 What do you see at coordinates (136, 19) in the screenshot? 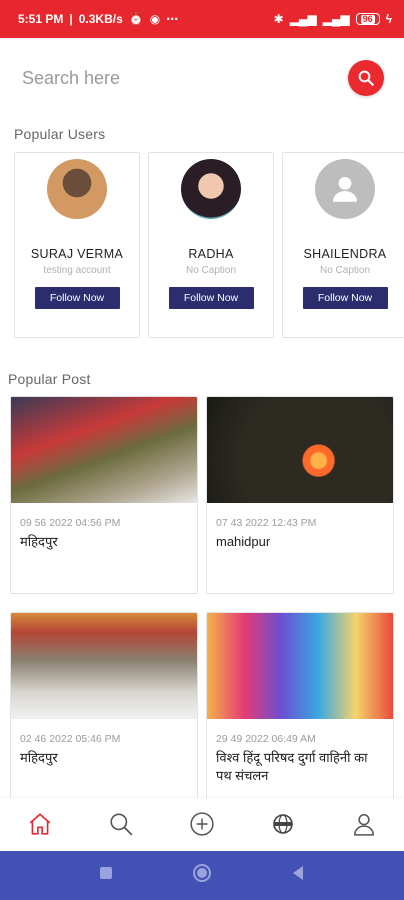
I see `alarm-icon: ⏰` at bounding box center [136, 19].